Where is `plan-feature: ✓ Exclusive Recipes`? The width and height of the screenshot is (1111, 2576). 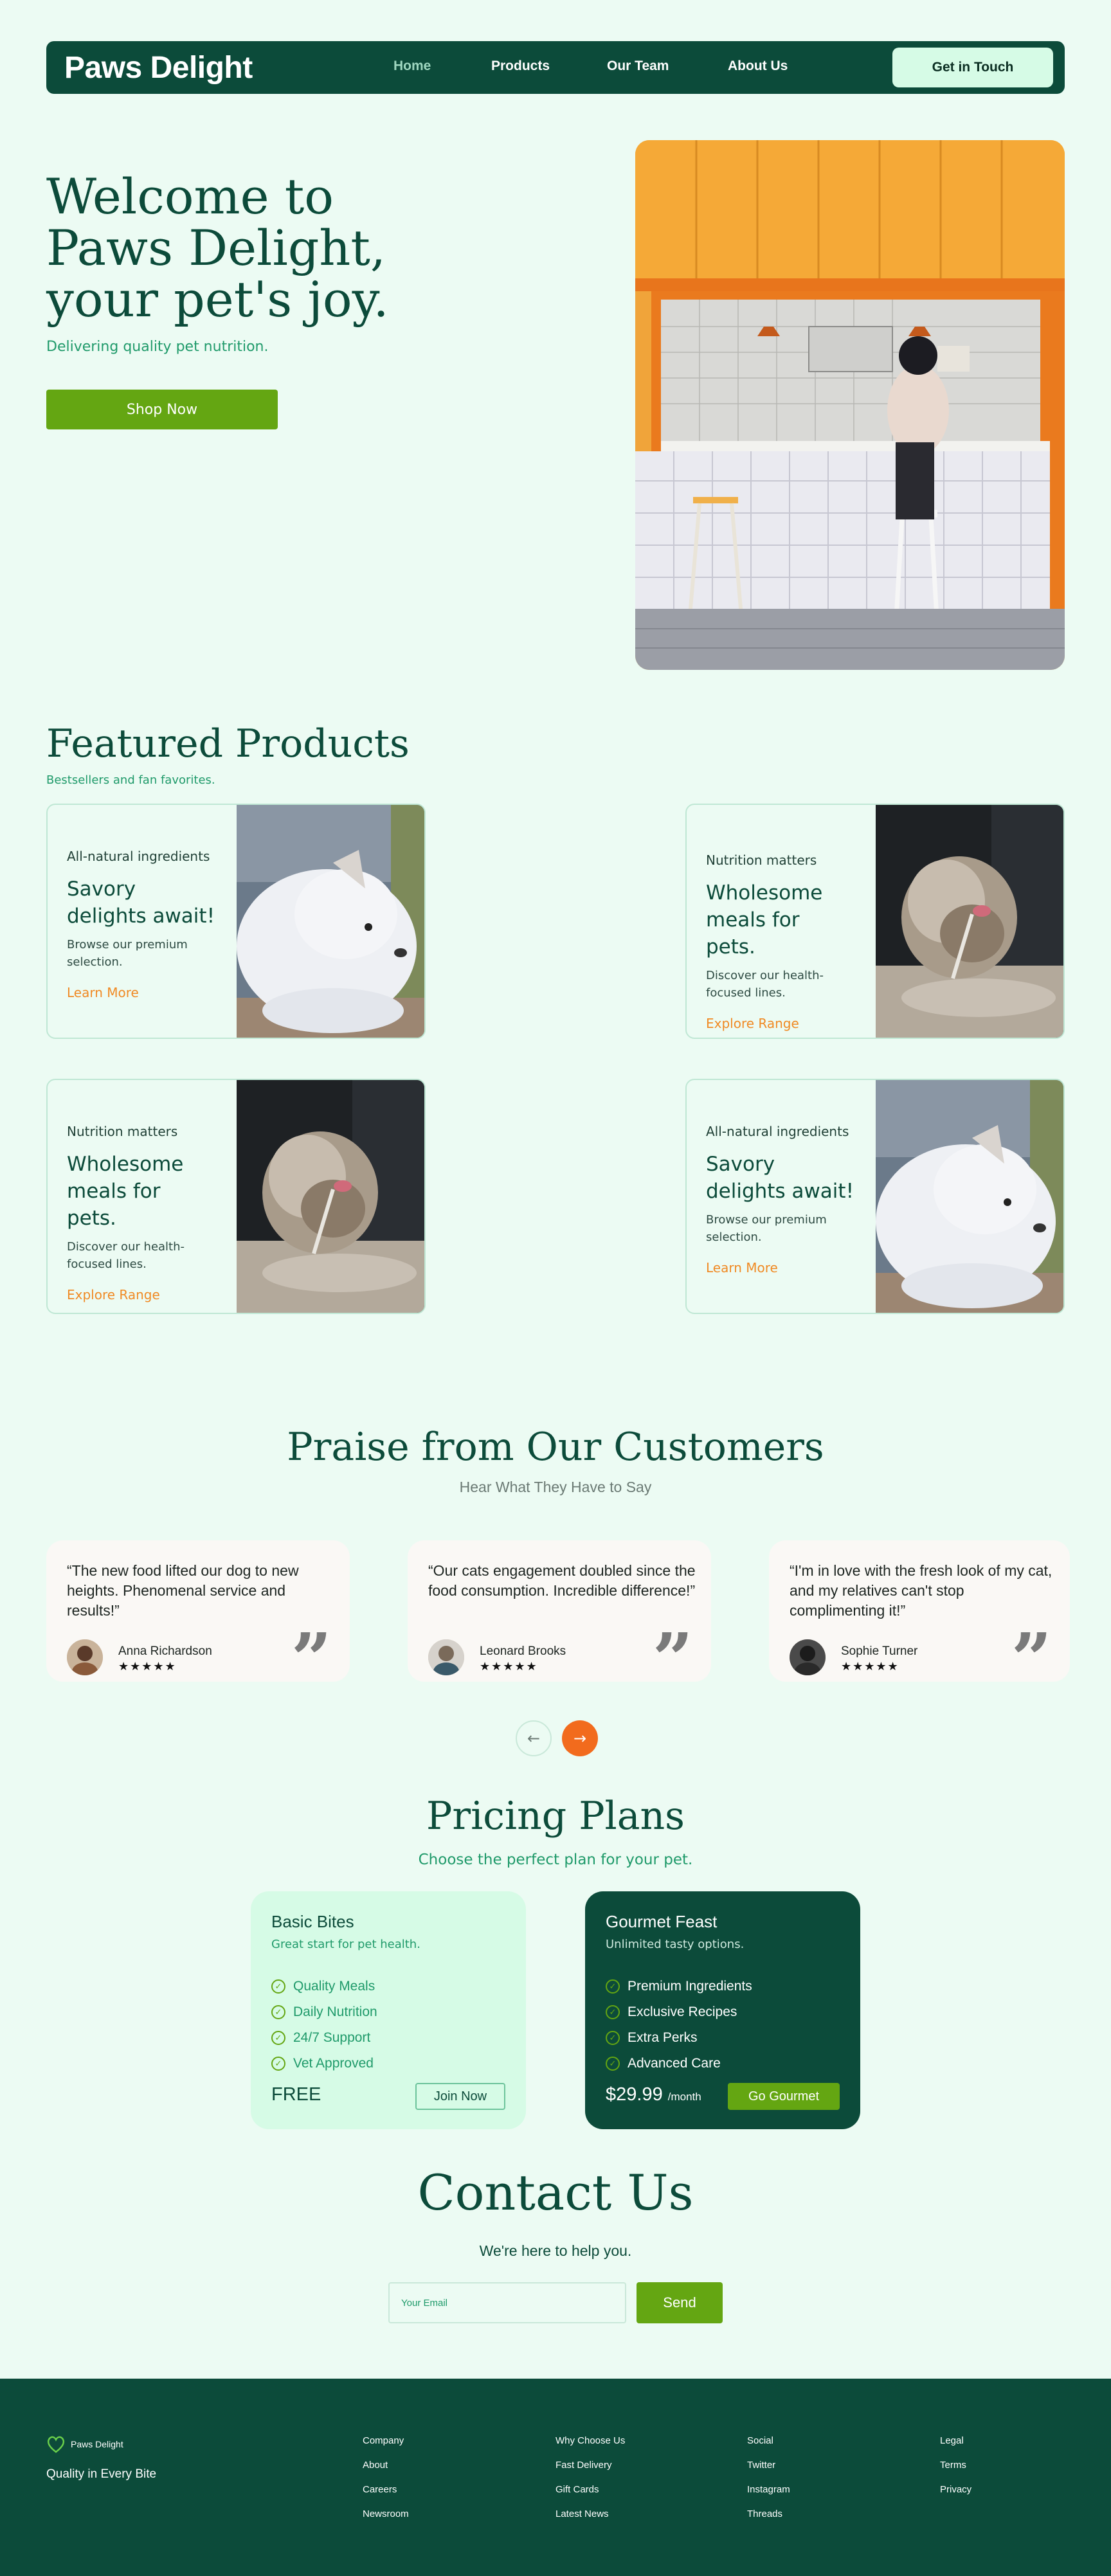 plan-feature: ✓ Exclusive Recipes is located at coordinates (679, 2012).